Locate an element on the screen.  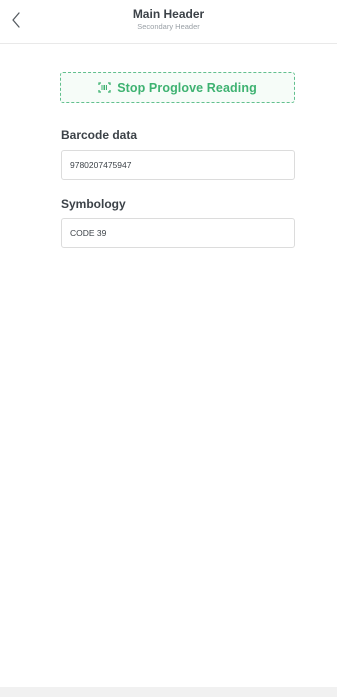
page-title: Main Header is located at coordinates (168, 14).